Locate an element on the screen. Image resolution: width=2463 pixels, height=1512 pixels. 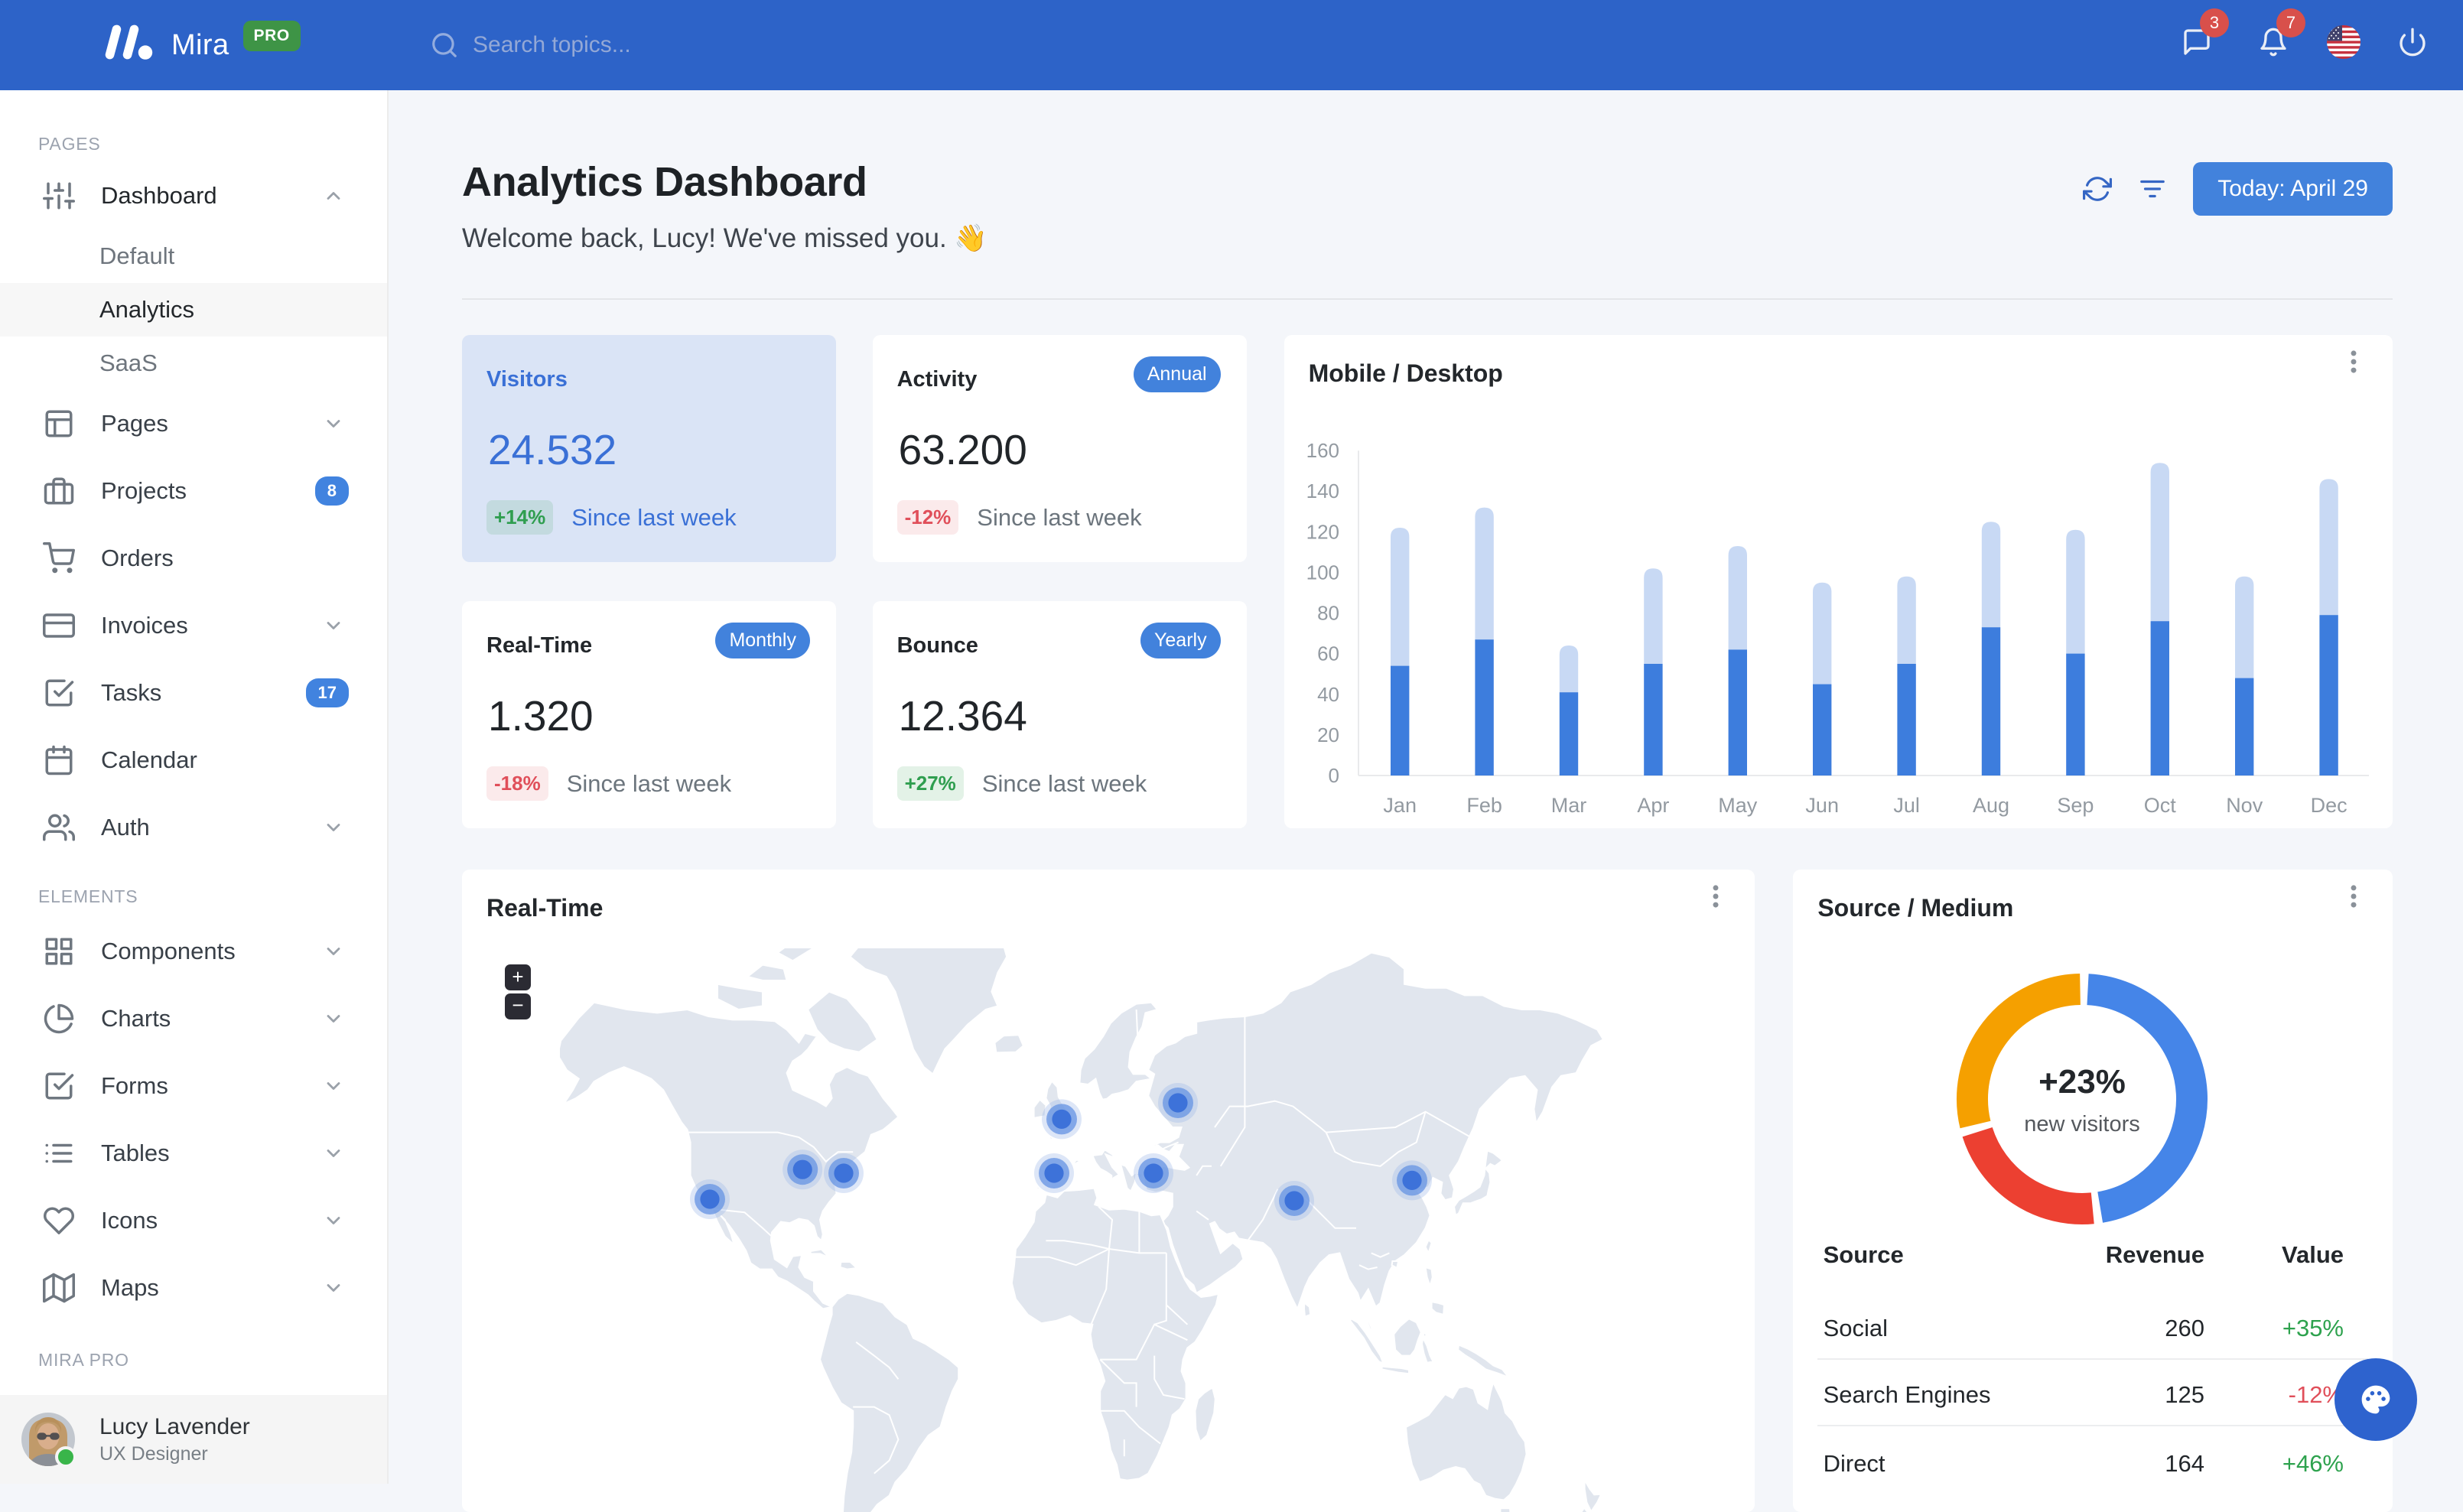
svg-text: Direct is located at coordinates (1854, 1464).